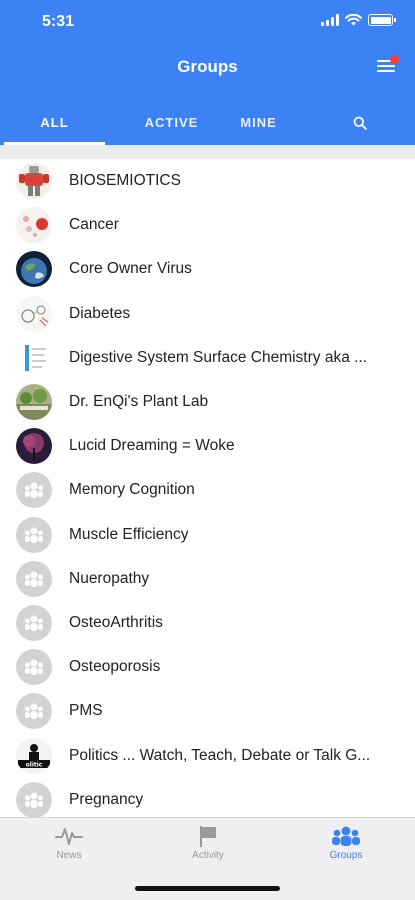  What do you see at coordinates (208, 836) in the screenshot?
I see `flag-icon` at bounding box center [208, 836].